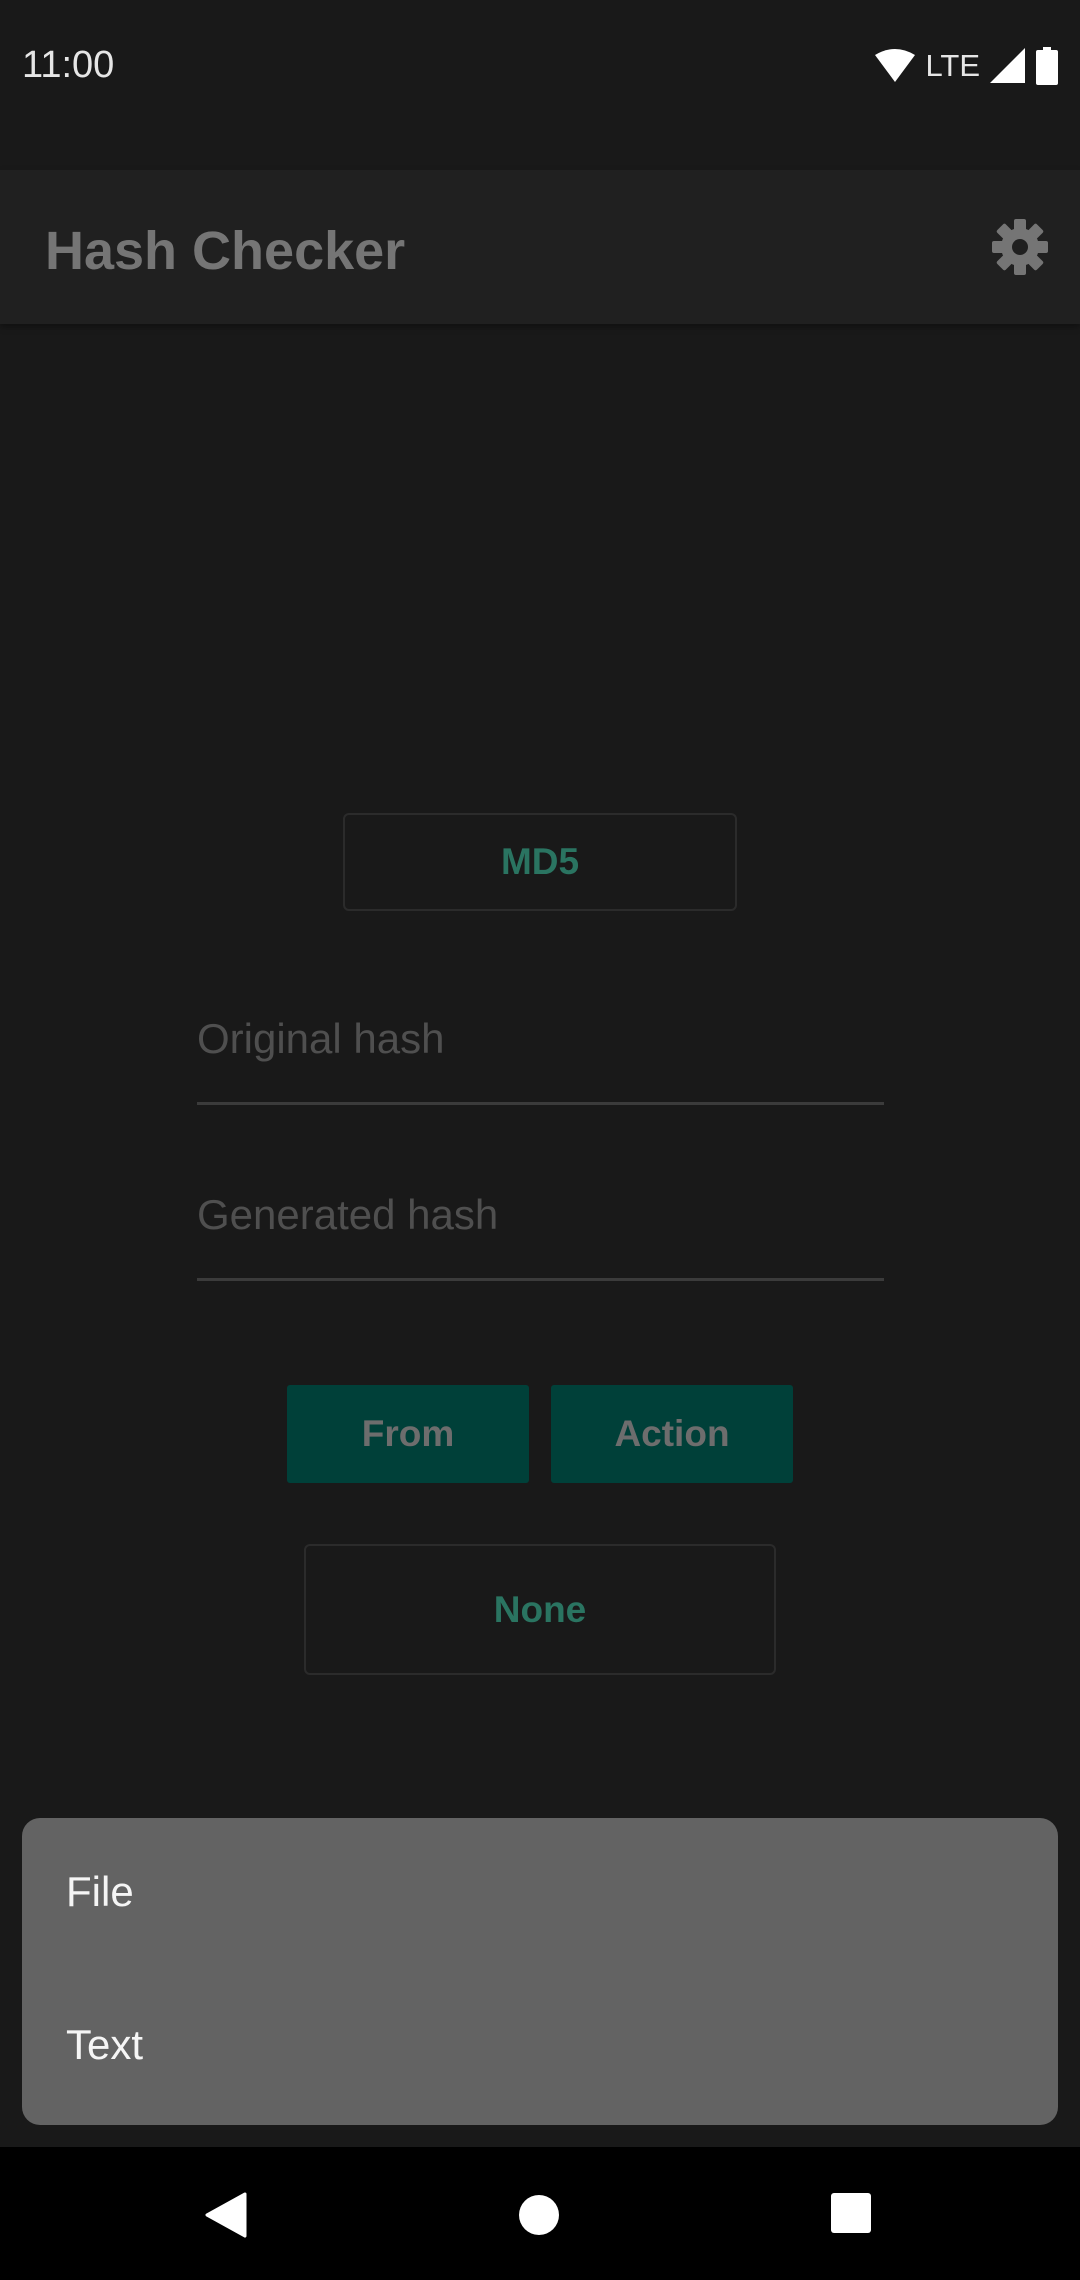 This screenshot has width=1080, height=2280. I want to click on status-icons: LTE, so click(966, 66).